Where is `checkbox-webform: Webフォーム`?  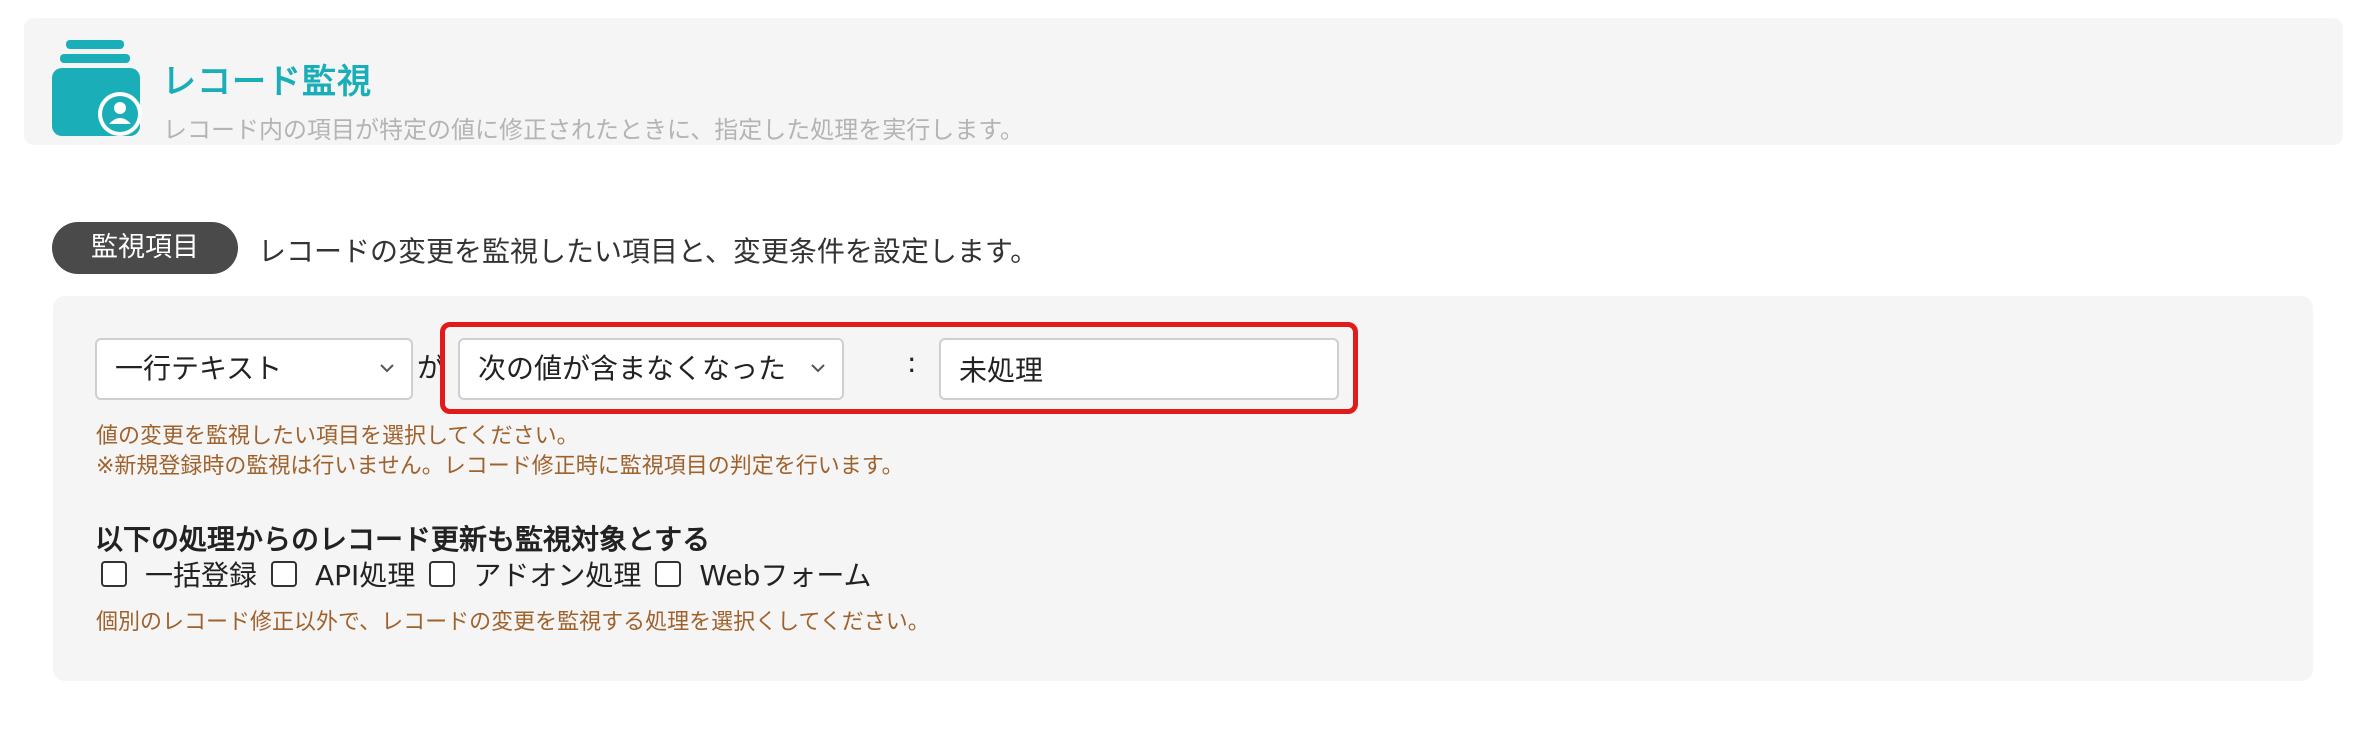 checkbox-webform: Webフォーム is located at coordinates (763, 574).